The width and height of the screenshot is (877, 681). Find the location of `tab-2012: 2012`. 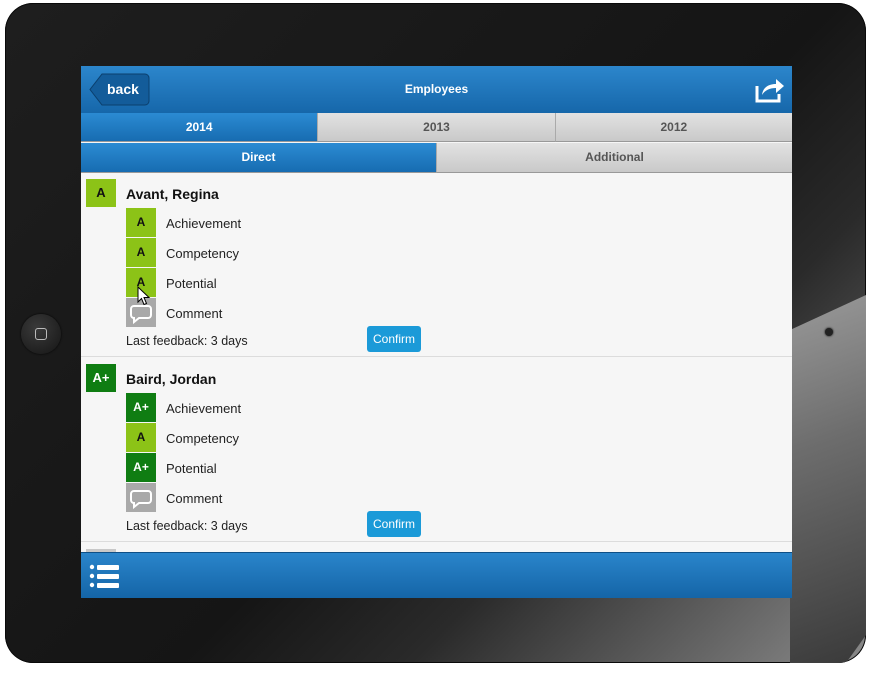

tab-2012: 2012 is located at coordinates (673, 127).